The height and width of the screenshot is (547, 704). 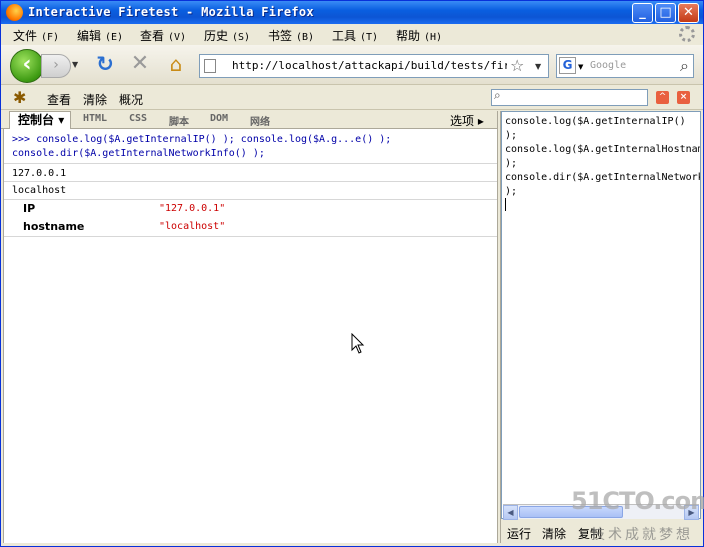 What do you see at coordinates (36, 35) in the screenshot?
I see `menu-file: 文件 (F)` at bounding box center [36, 35].